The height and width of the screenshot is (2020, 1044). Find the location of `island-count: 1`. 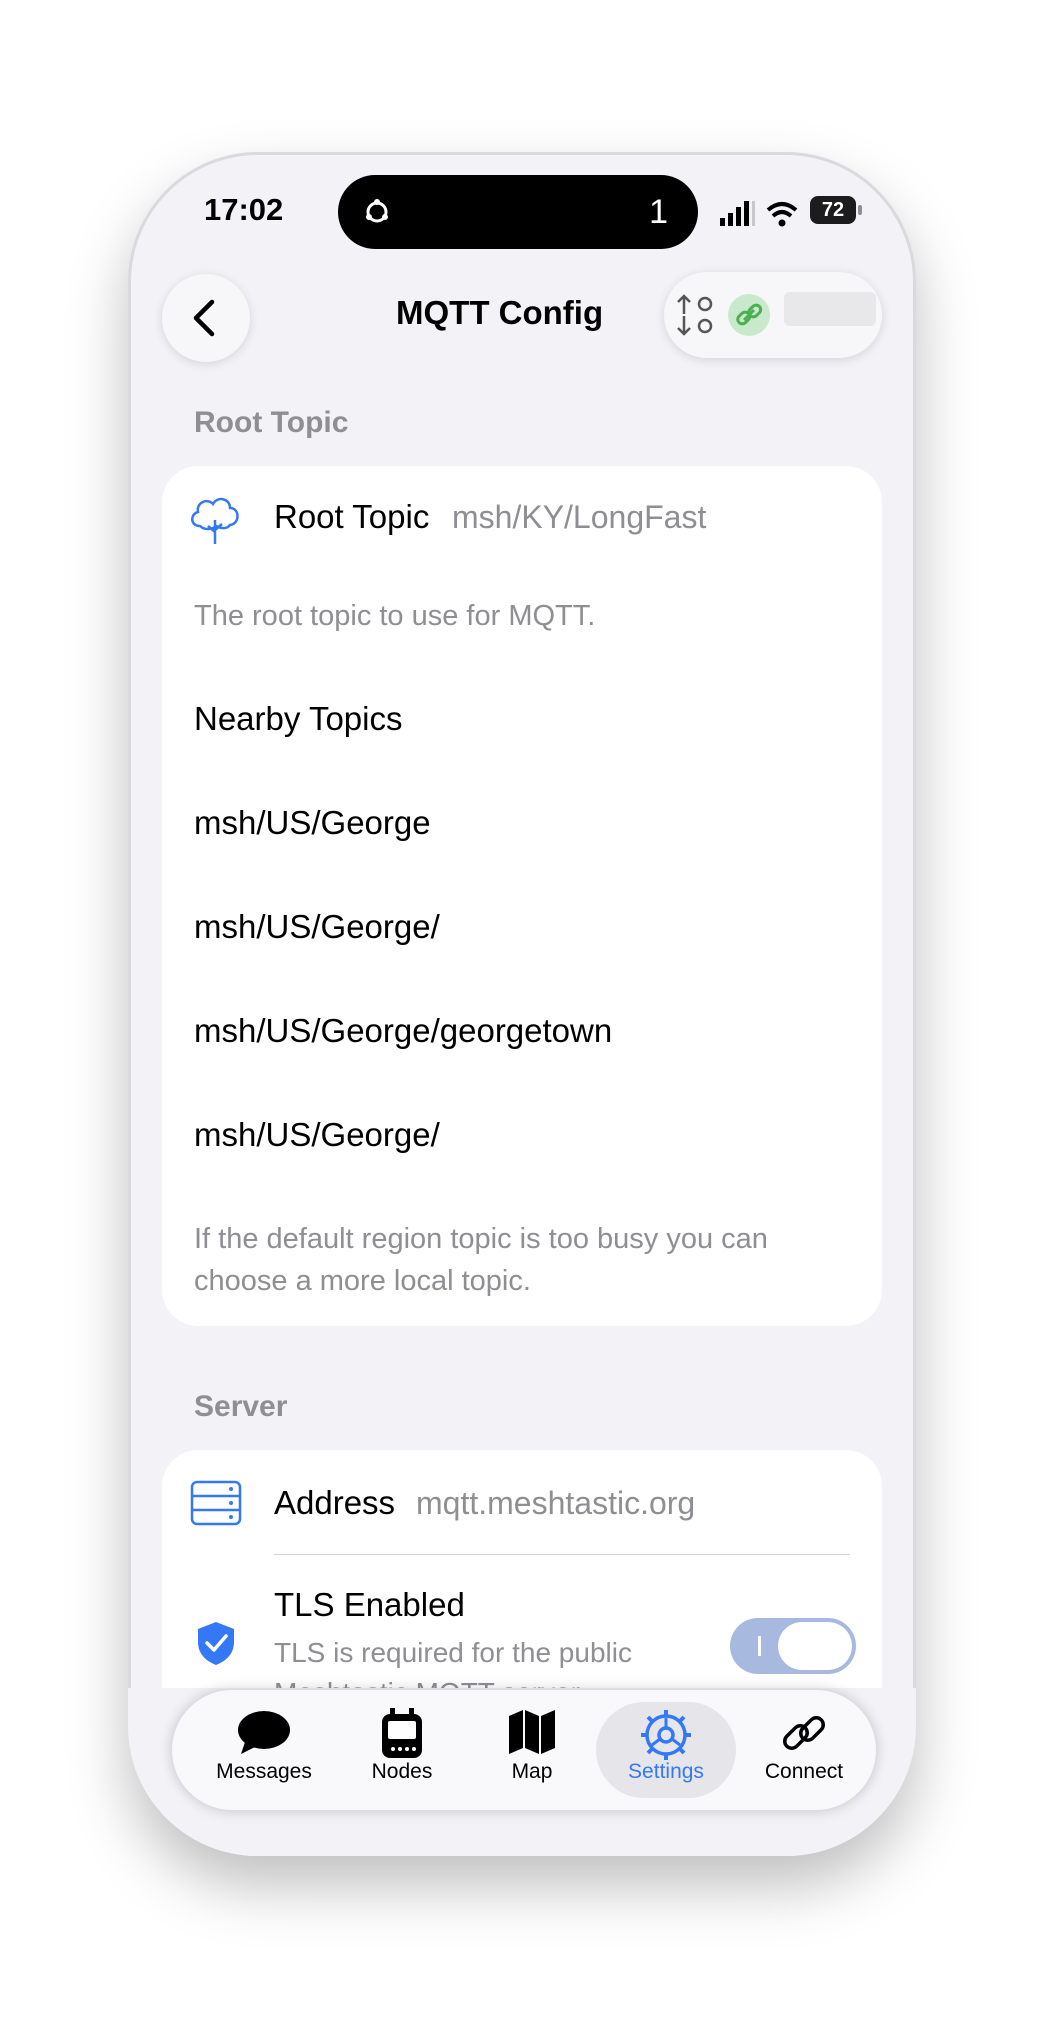

island-count: 1 is located at coordinates (658, 212).